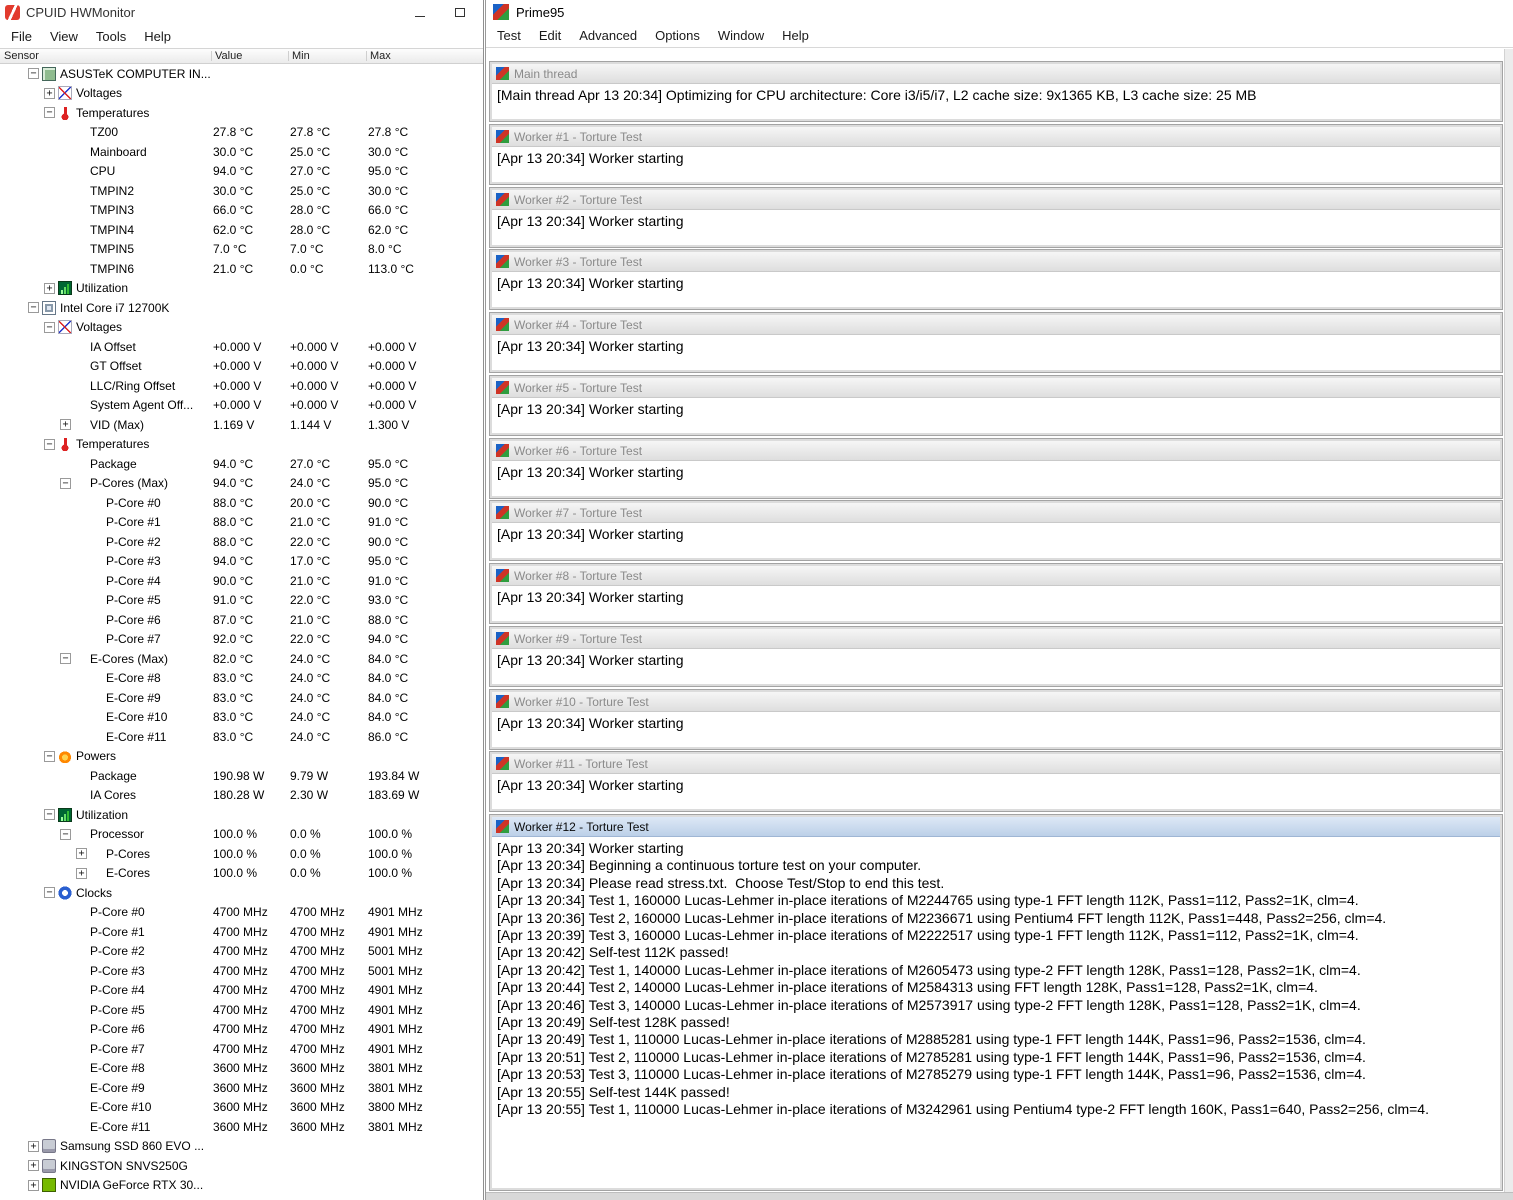 This screenshot has width=1513, height=1200. What do you see at coordinates (241, 464) in the screenshot?
I see `sensor-row-package: Package 94.0 °C 27.0 °C 95.0 °C` at bounding box center [241, 464].